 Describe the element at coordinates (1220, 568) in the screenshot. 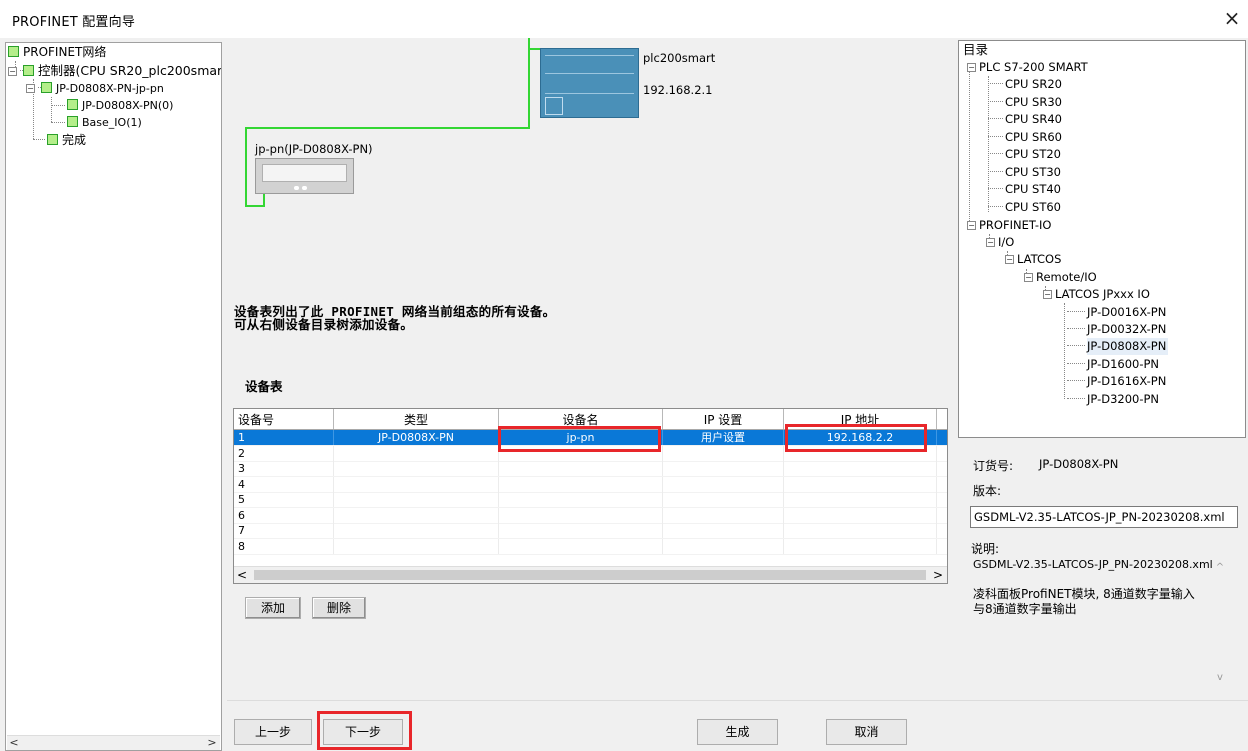

I see `scroll-up-icon: ^` at that location.